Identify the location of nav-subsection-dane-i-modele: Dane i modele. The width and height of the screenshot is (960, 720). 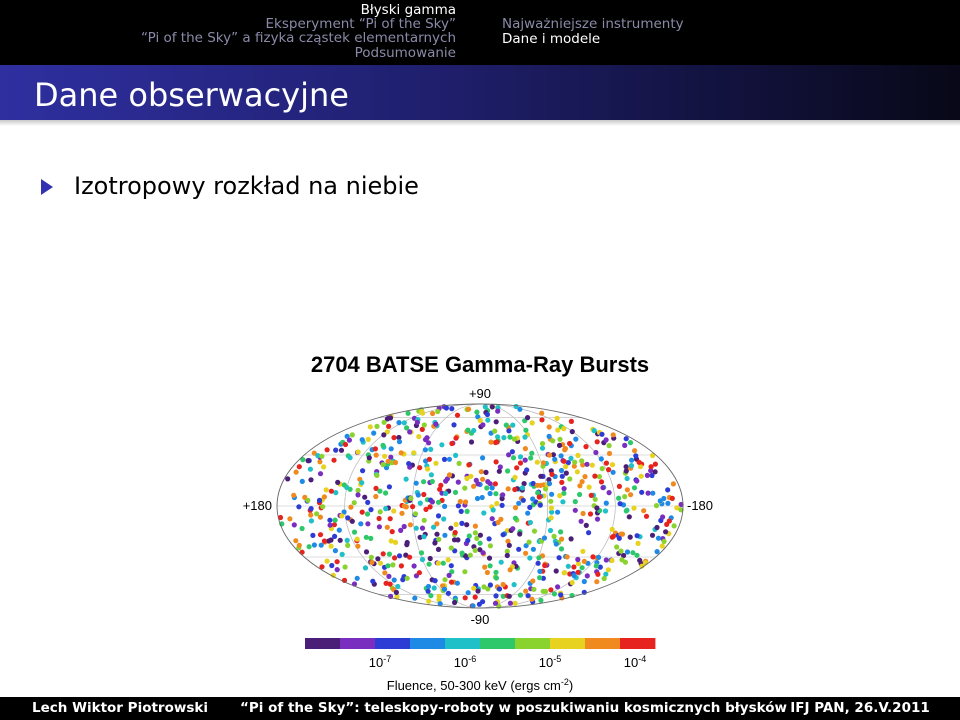
(551, 39).